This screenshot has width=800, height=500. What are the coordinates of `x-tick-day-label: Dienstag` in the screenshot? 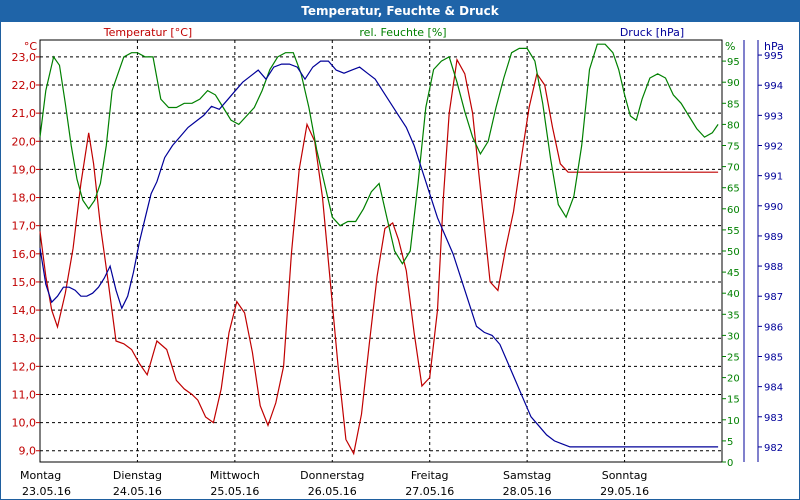 It's located at (137, 475).